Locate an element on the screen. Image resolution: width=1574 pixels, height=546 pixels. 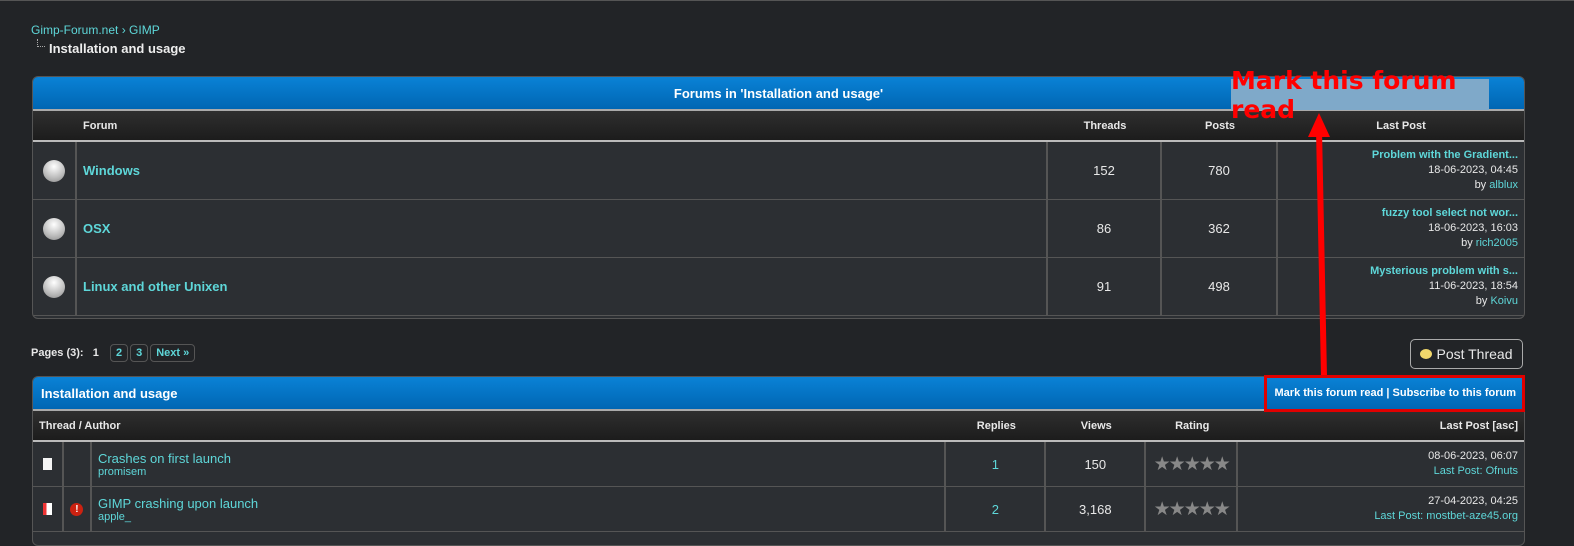
col-rating: Rating is located at coordinates (1192, 425).